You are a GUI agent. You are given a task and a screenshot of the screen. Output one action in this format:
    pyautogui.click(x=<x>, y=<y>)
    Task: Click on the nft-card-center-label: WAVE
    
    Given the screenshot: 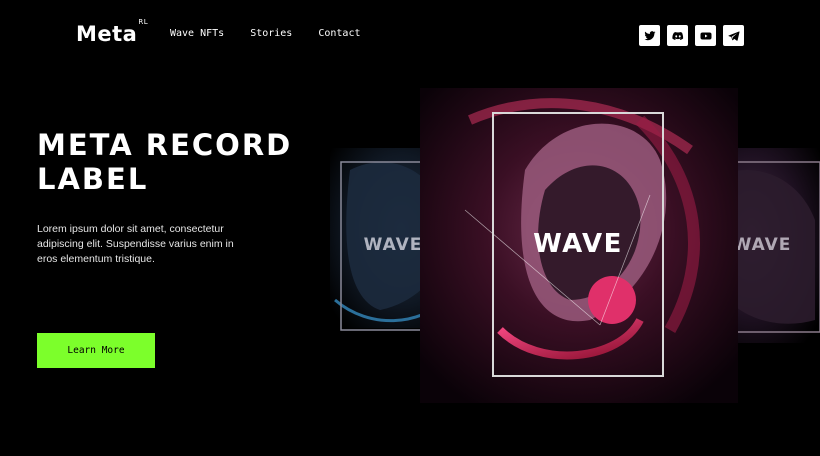 What is the action you would take?
    pyautogui.click(x=578, y=244)
    